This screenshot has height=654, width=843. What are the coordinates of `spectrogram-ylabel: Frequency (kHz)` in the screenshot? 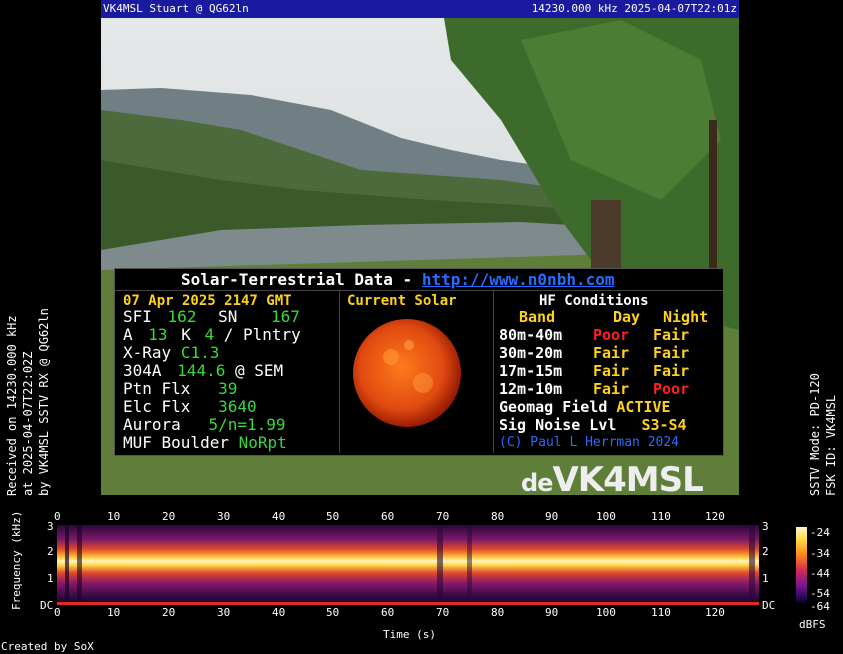 It's located at (16, 560).